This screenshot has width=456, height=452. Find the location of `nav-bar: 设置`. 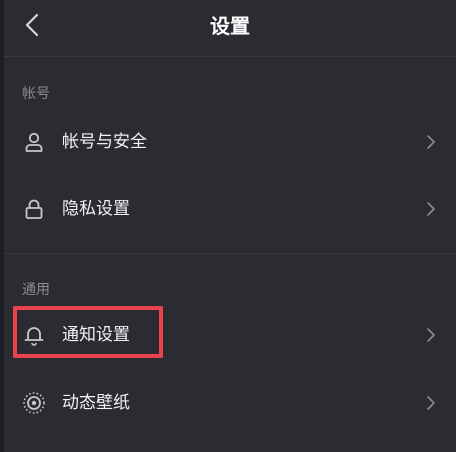

nav-bar: 设置 is located at coordinates (230, 28).